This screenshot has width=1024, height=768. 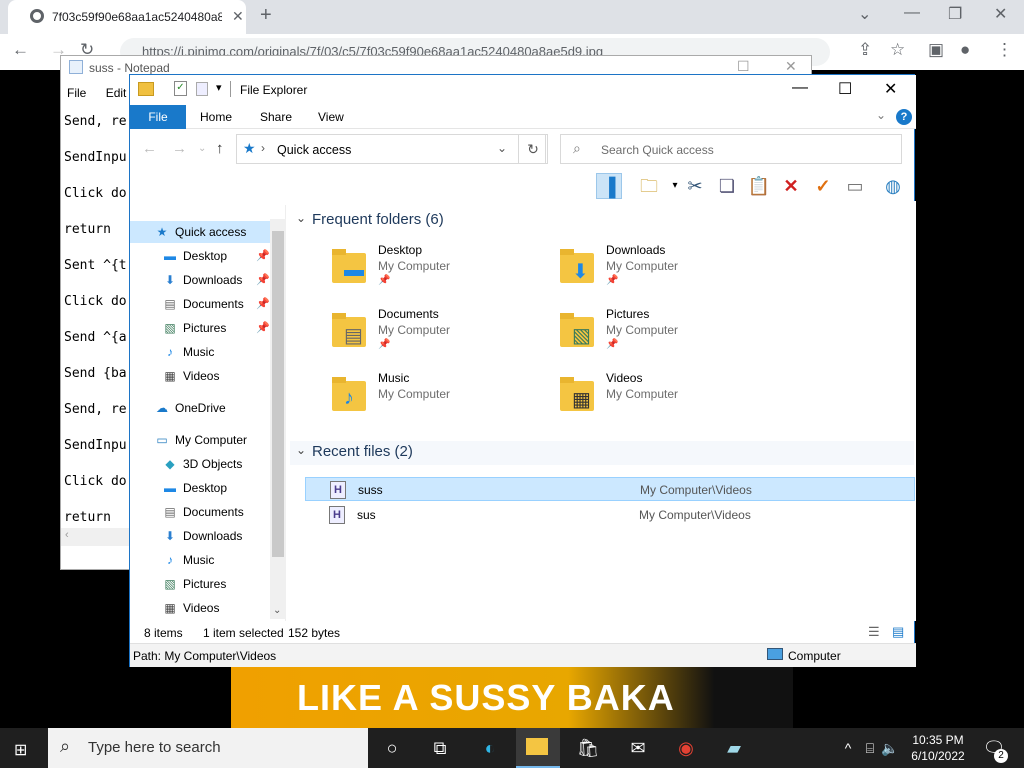 I want to click on edge-icon: ◐, so click(x=490, y=748).